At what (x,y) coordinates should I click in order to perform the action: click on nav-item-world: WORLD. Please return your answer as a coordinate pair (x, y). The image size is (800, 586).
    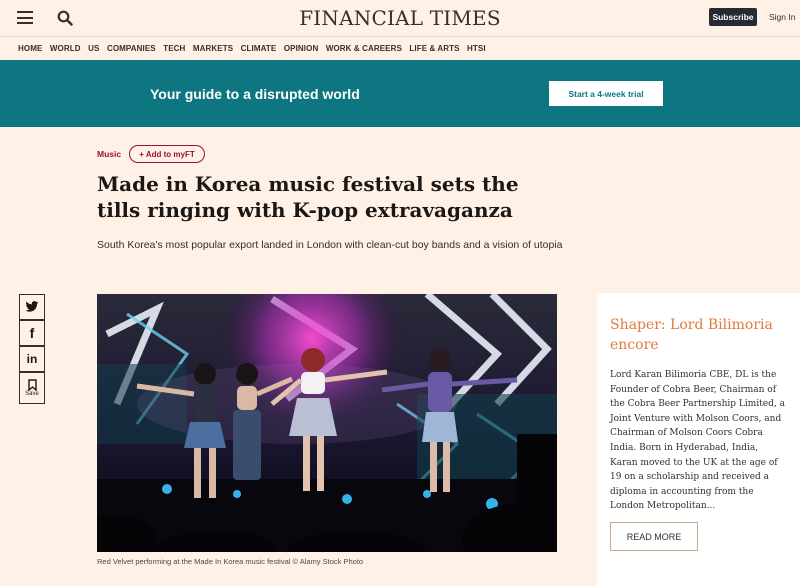
    Looking at the image, I should click on (65, 48).